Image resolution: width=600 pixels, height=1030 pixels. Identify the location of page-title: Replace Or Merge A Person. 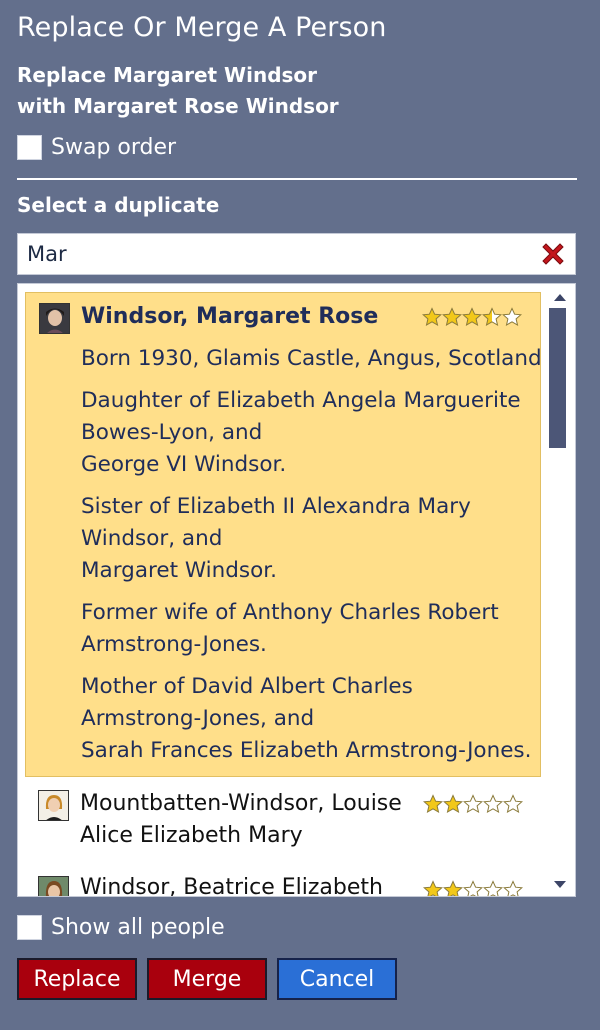
(202, 27).